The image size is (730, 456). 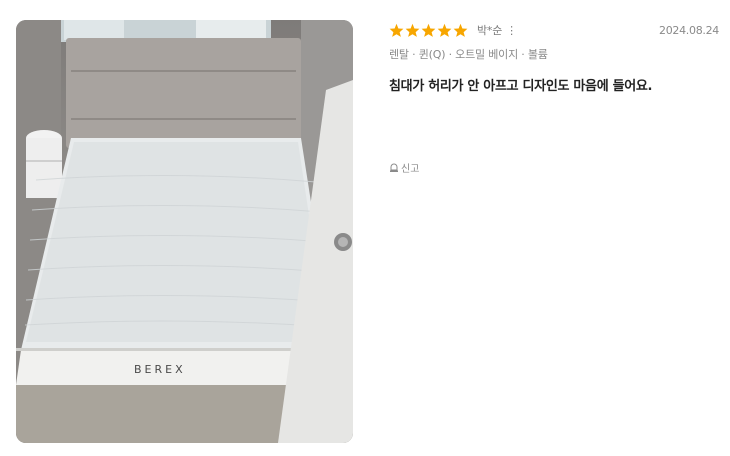 What do you see at coordinates (511, 30) in the screenshot?
I see `more-vertical-icon: ⋮` at bounding box center [511, 30].